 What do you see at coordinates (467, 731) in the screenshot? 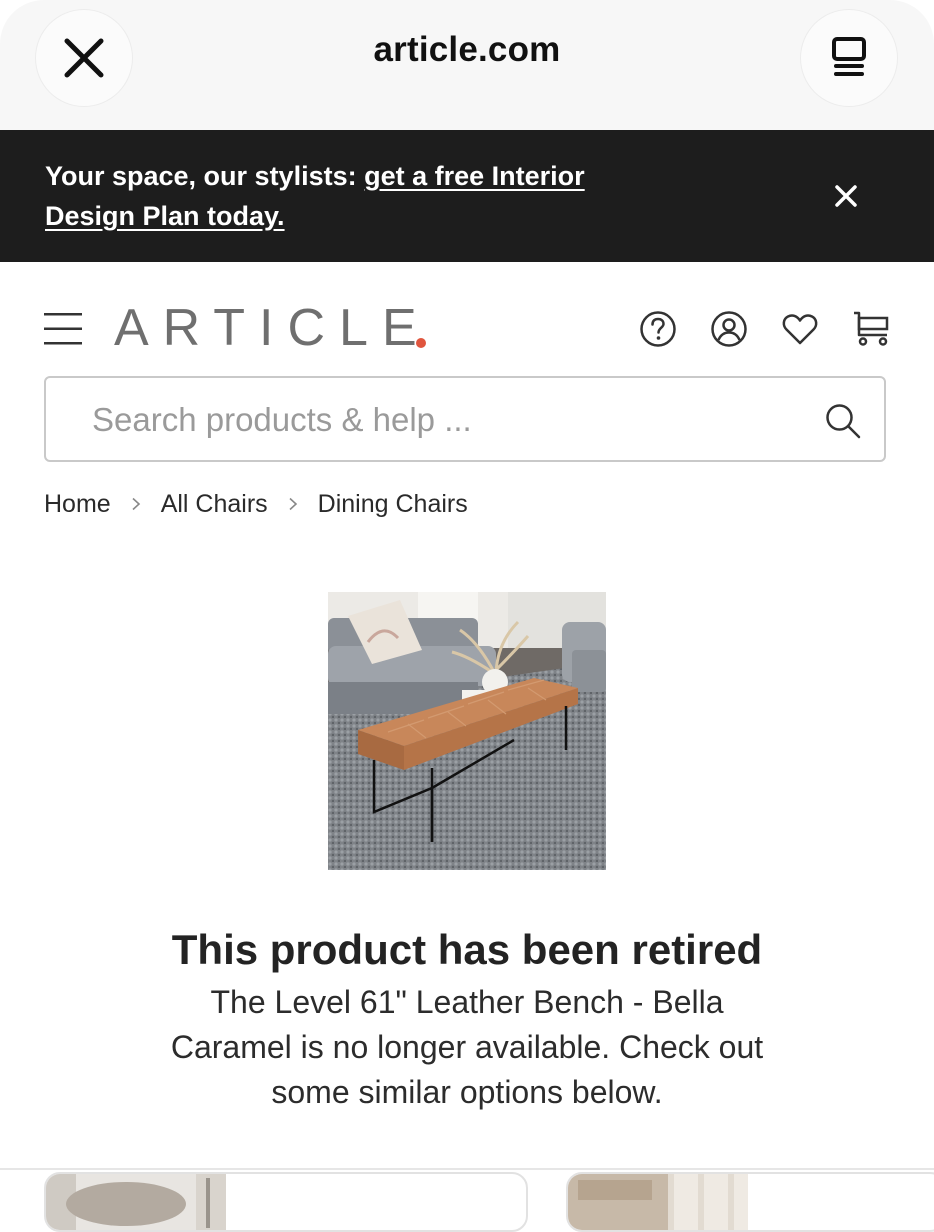
I see `product-image` at bounding box center [467, 731].